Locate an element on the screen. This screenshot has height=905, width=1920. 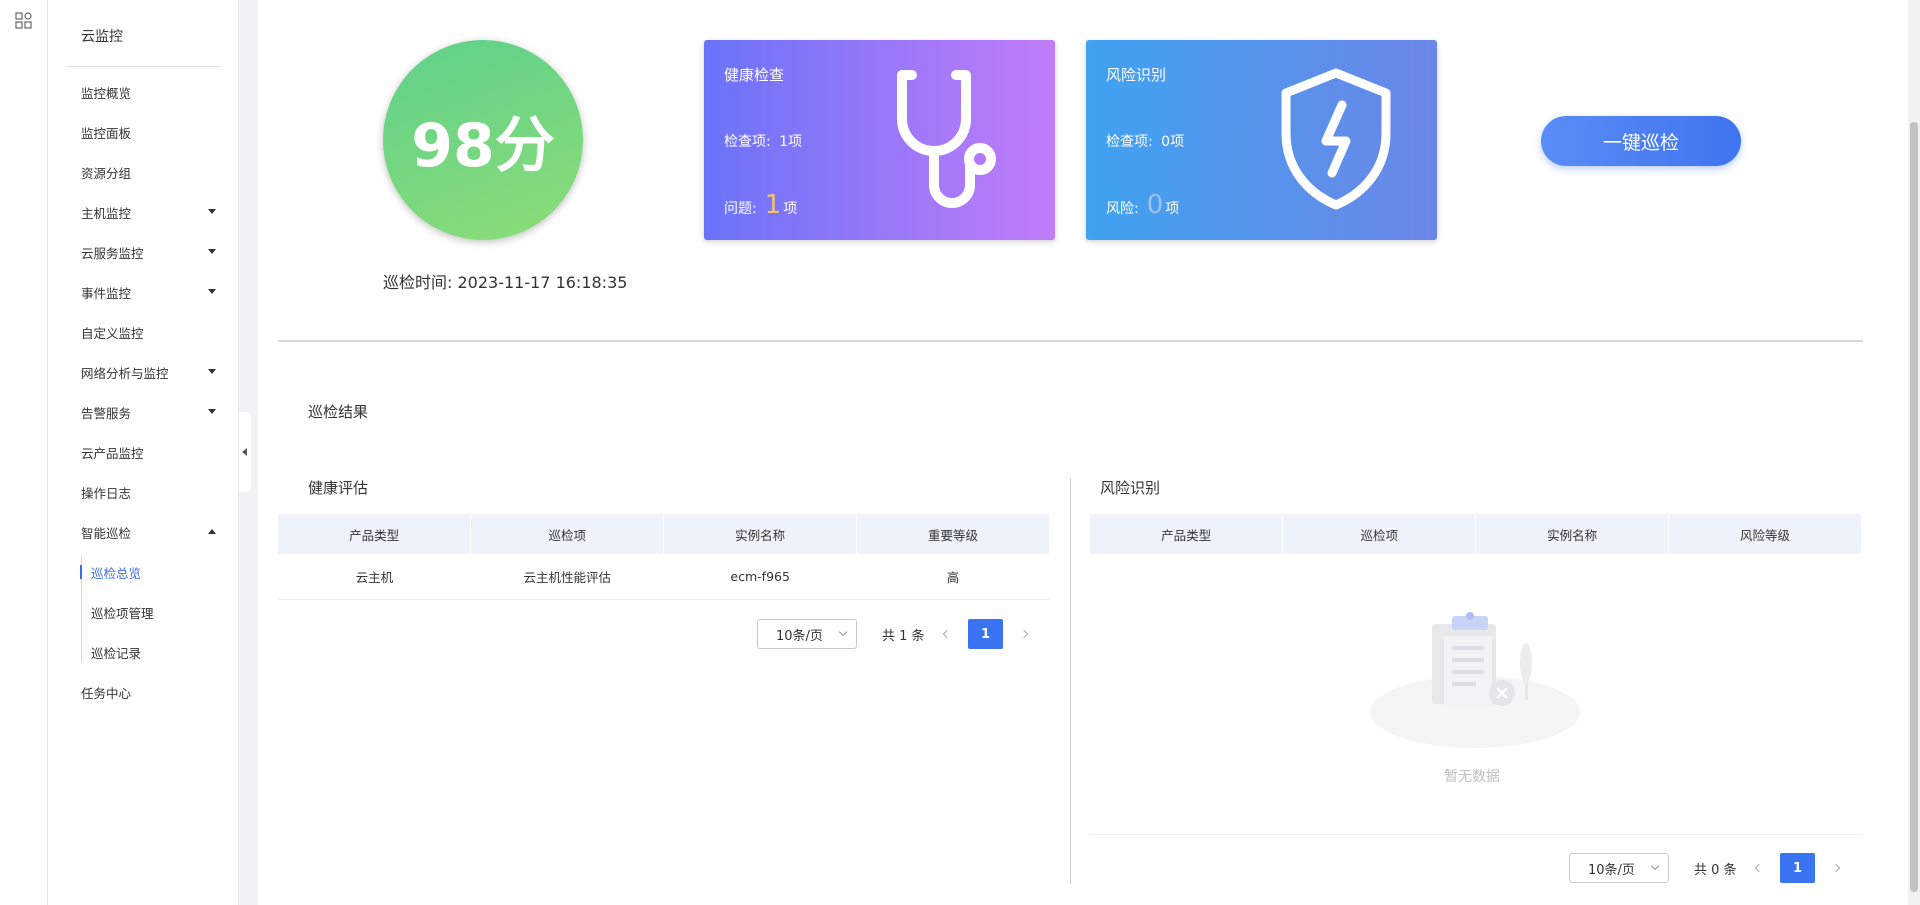
health-pagination: 10条/页 共 1 条 1 is located at coordinates (898, 634).